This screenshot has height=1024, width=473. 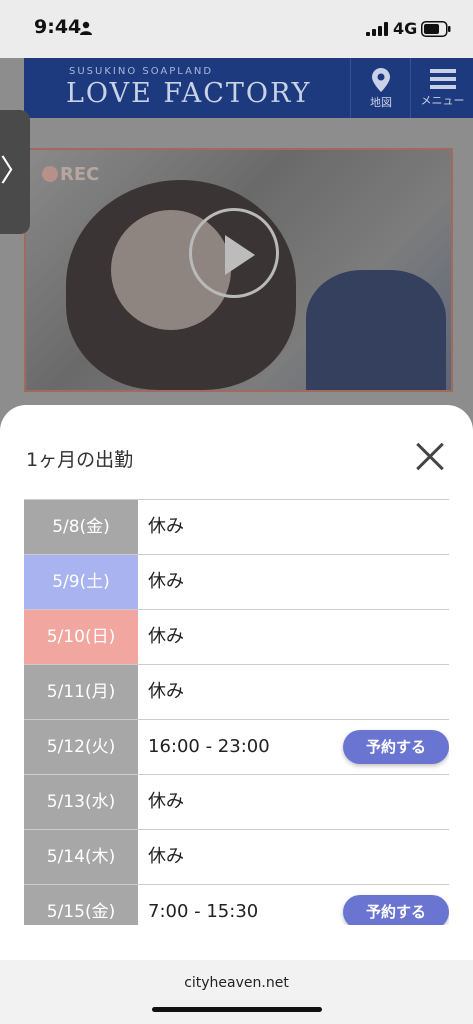 What do you see at coordinates (81, 857) in the screenshot?
I see `date-cell: 5/14(木)` at bounding box center [81, 857].